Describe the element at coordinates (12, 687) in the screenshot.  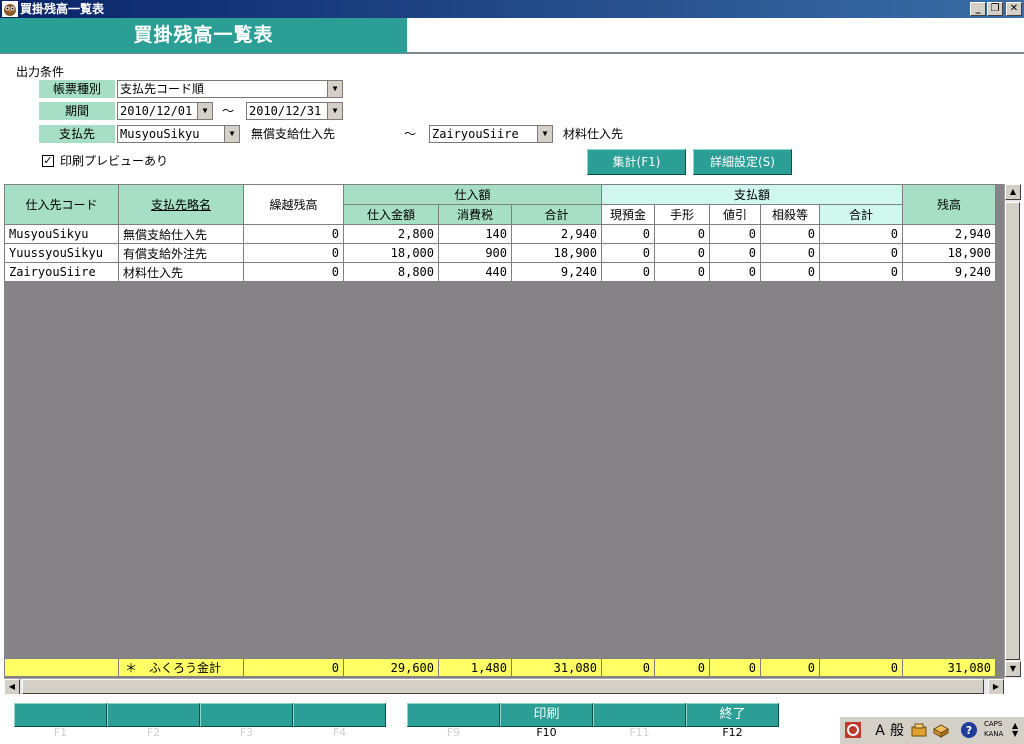
I see `scroll-left-icon: ◀` at that location.